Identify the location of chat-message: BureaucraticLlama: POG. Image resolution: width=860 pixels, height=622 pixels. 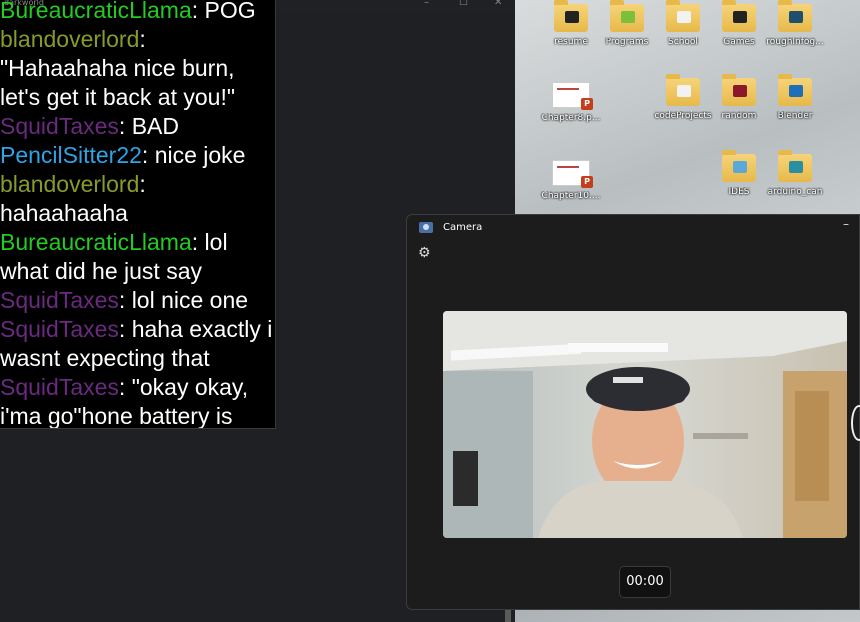
(137, 12).